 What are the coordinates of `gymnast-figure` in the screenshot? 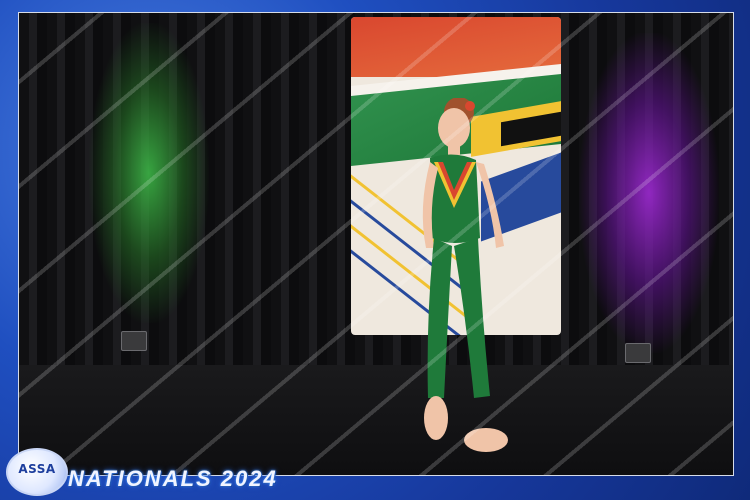 It's located at (465, 275).